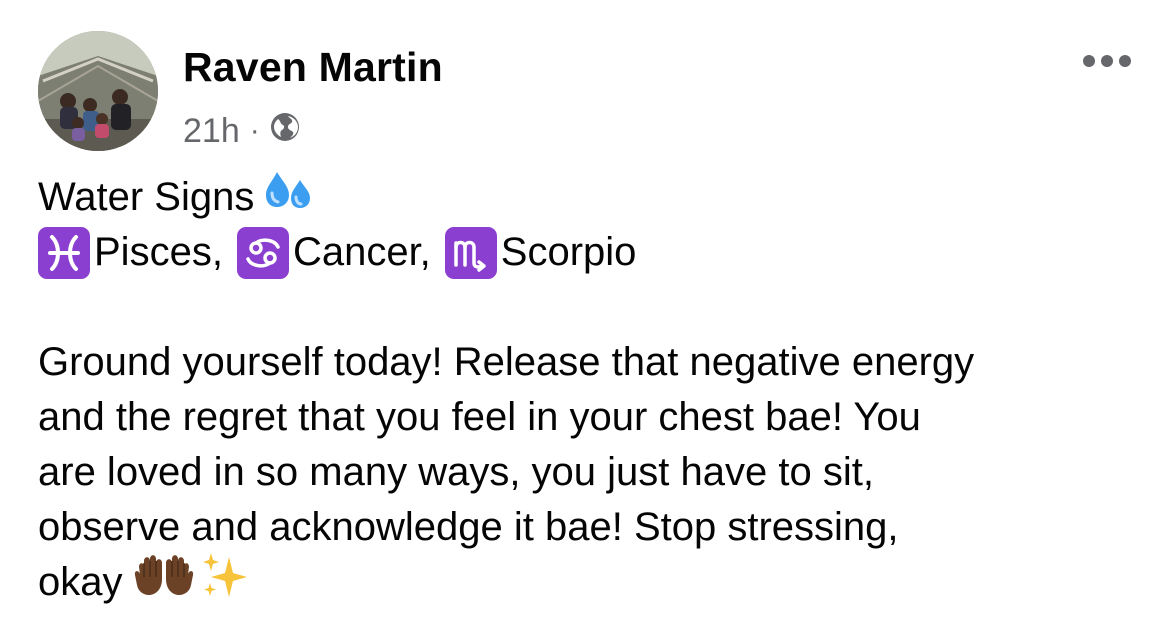 The height and width of the screenshot is (623, 1170). Describe the element at coordinates (158, 252) in the screenshot. I see `pisces-label: Pisces,` at that location.